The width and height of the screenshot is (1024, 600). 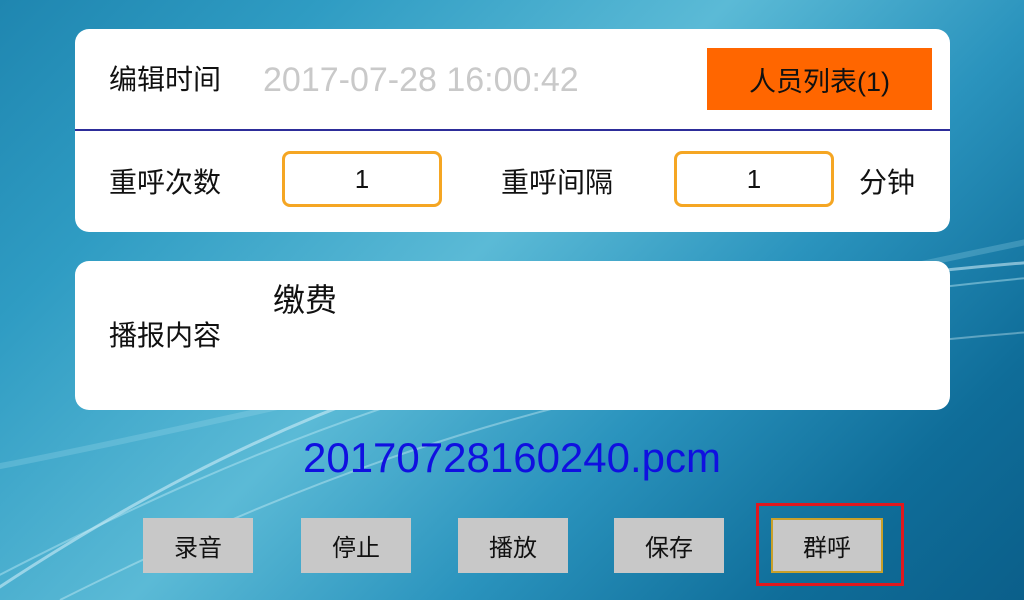 What do you see at coordinates (421, 80) in the screenshot?
I see `edit-time-value: 2017-07-28 16:00:42` at bounding box center [421, 80].